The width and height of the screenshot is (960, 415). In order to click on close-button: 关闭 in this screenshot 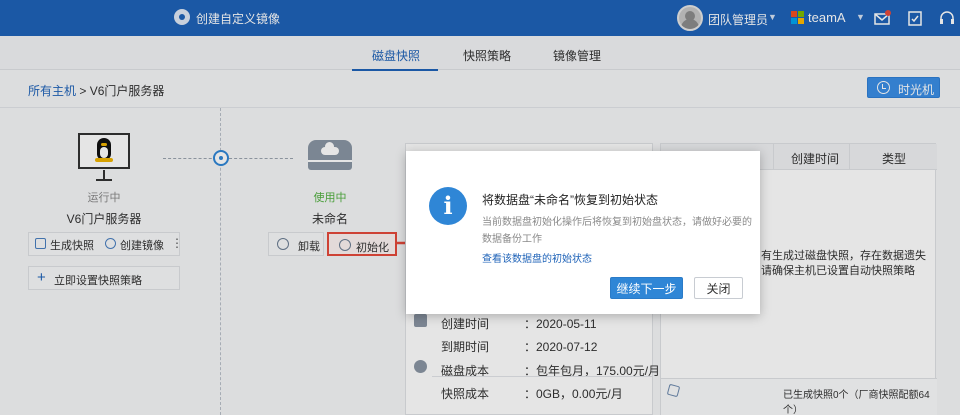, I will do `click(718, 288)`.